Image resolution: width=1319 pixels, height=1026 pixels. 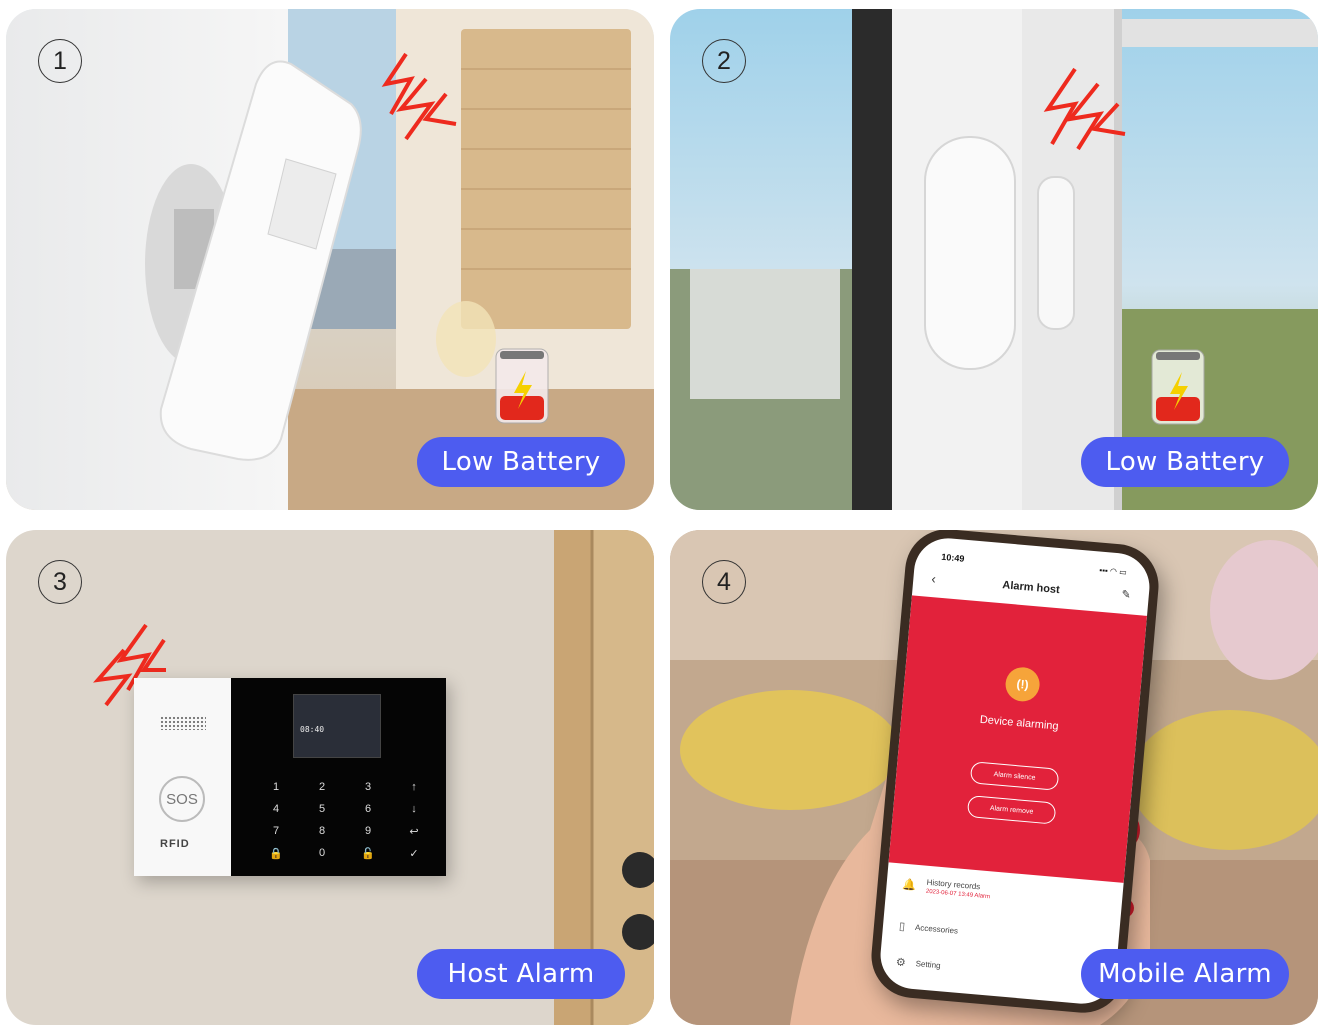 I want to click on accessories-label: Accessories, so click(x=936, y=929).